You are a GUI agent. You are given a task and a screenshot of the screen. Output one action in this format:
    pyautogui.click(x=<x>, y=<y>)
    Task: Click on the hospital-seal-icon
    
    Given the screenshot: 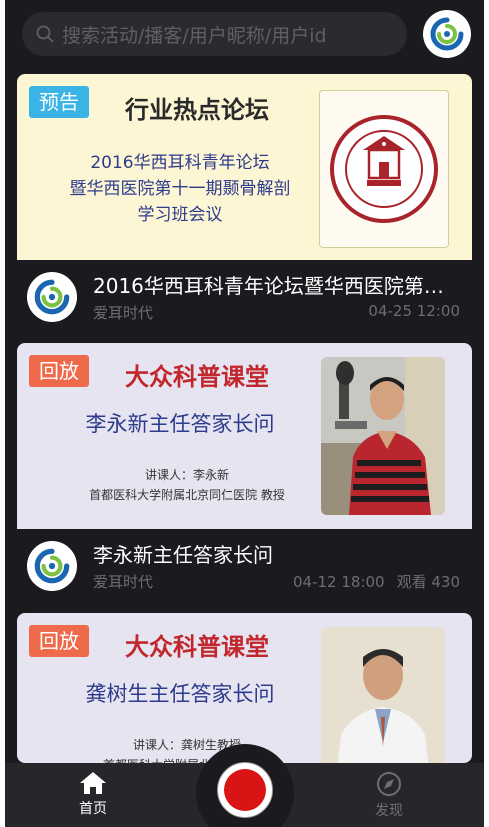 What is the action you would take?
    pyautogui.click(x=384, y=169)
    